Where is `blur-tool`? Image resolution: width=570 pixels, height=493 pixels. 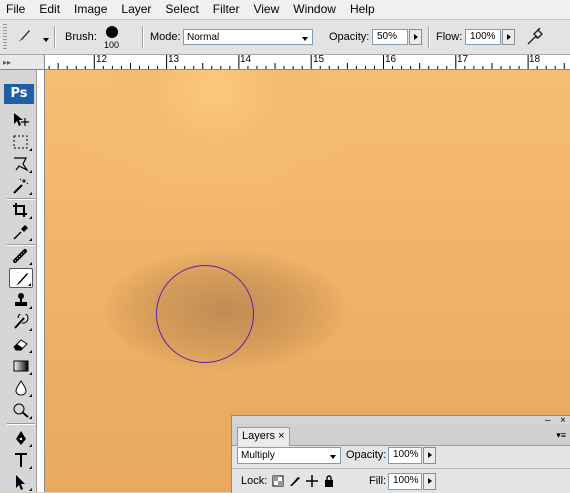 blur-tool is located at coordinates (21, 388).